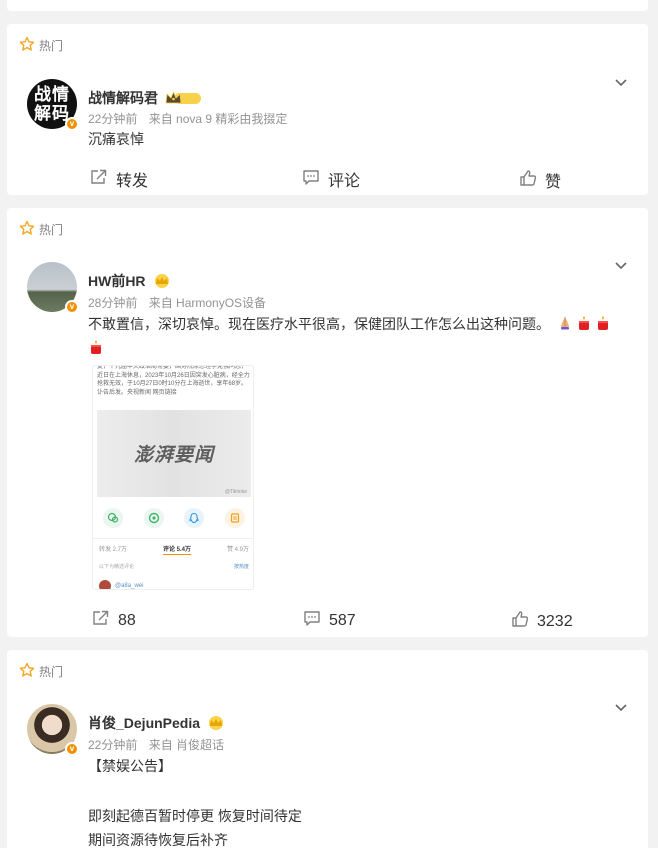  What do you see at coordinates (123, 98) in the screenshot?
I see `author-name: 战情解码君` at bounding box center [123, 98].